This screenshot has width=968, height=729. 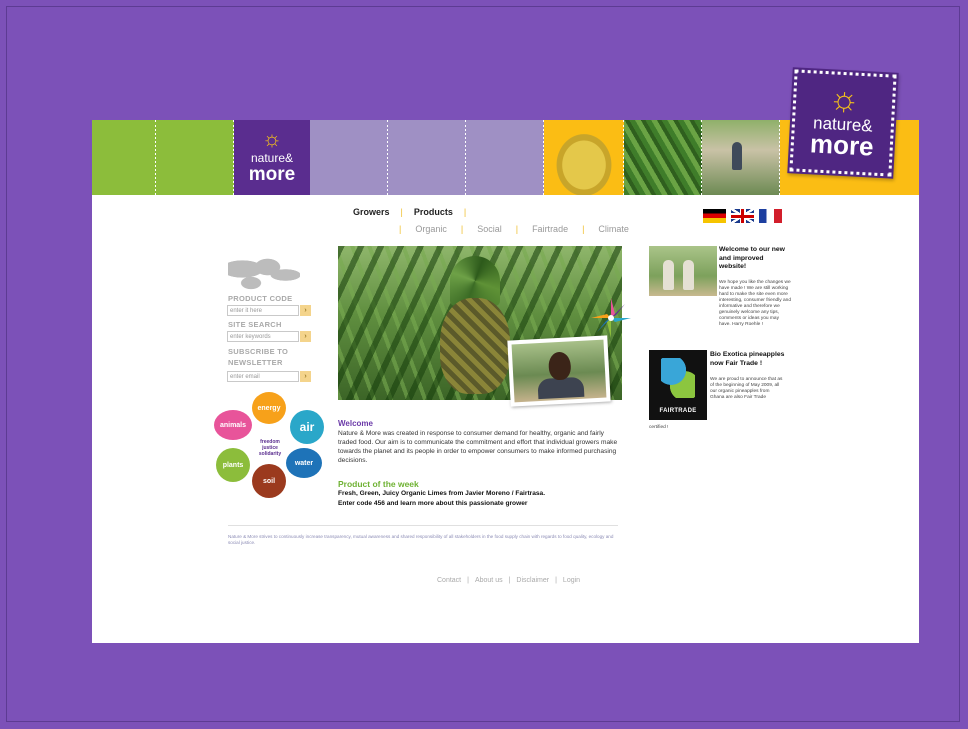 I want to click on footer-link-disclaimer: Disclaimer, so click(x=532, y=580).